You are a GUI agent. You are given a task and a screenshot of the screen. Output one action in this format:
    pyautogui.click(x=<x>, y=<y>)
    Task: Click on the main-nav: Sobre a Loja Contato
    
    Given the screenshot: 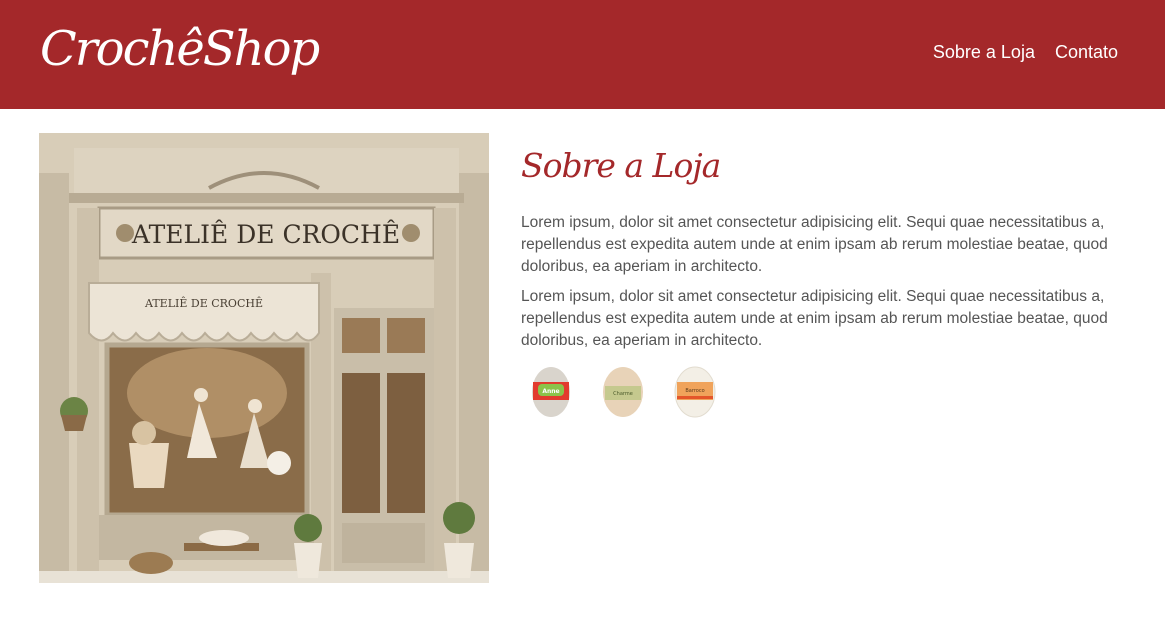 What is the action you would take?
    pyautogui.click(x=1025, y=52)
    